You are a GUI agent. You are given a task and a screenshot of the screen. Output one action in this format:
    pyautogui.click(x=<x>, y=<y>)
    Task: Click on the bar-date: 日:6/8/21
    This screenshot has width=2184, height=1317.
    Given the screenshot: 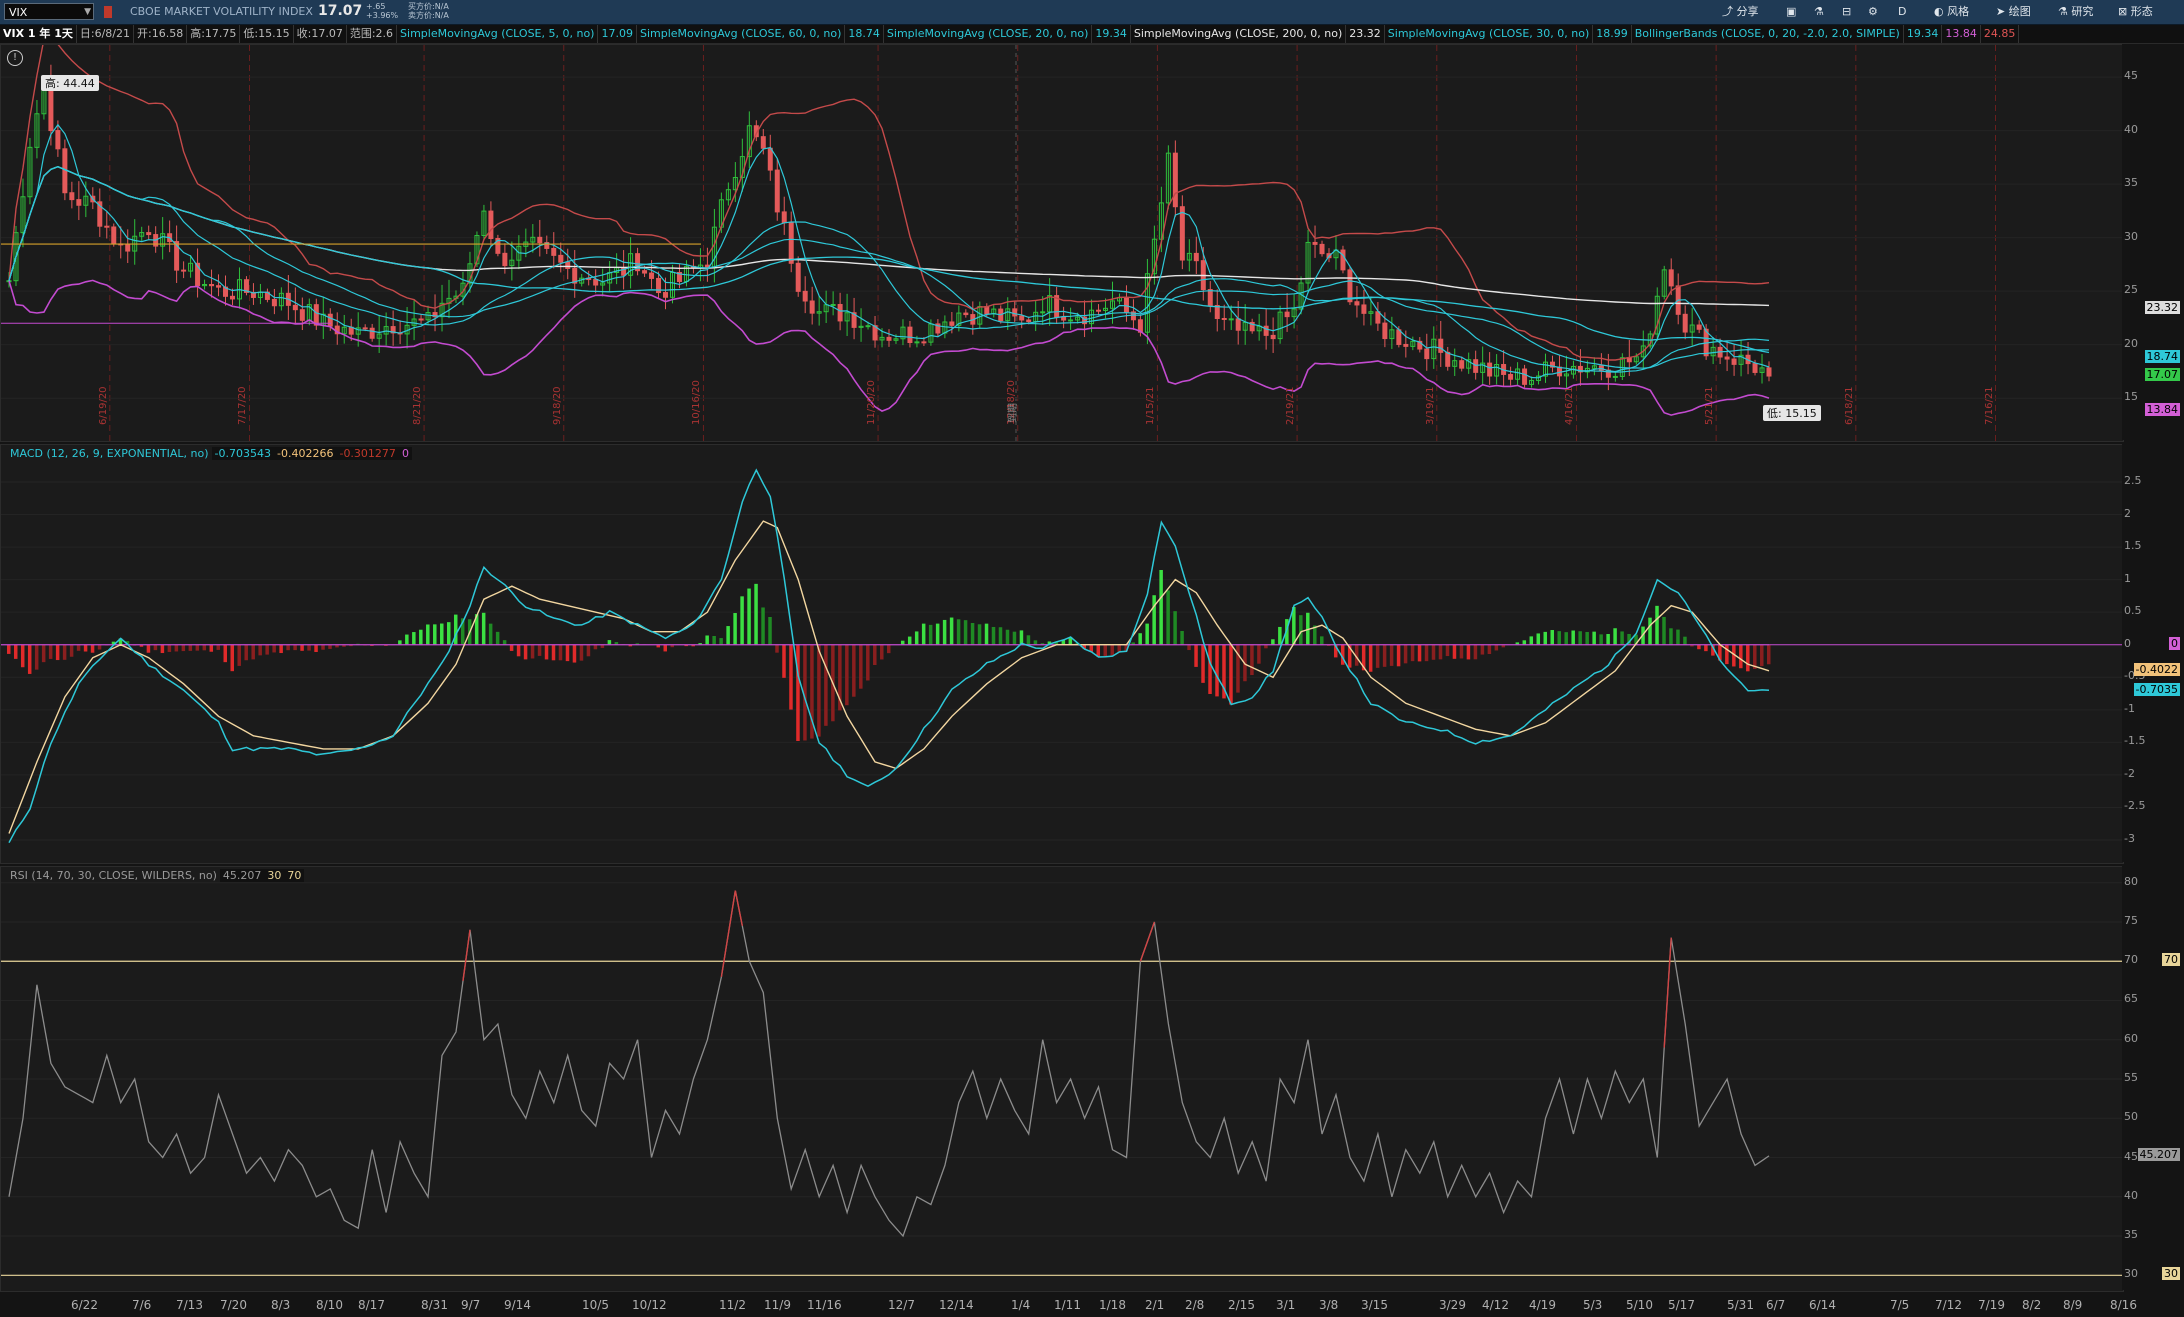 What is the action you would take?
    pyautogui.click(x=106, y=34)
    